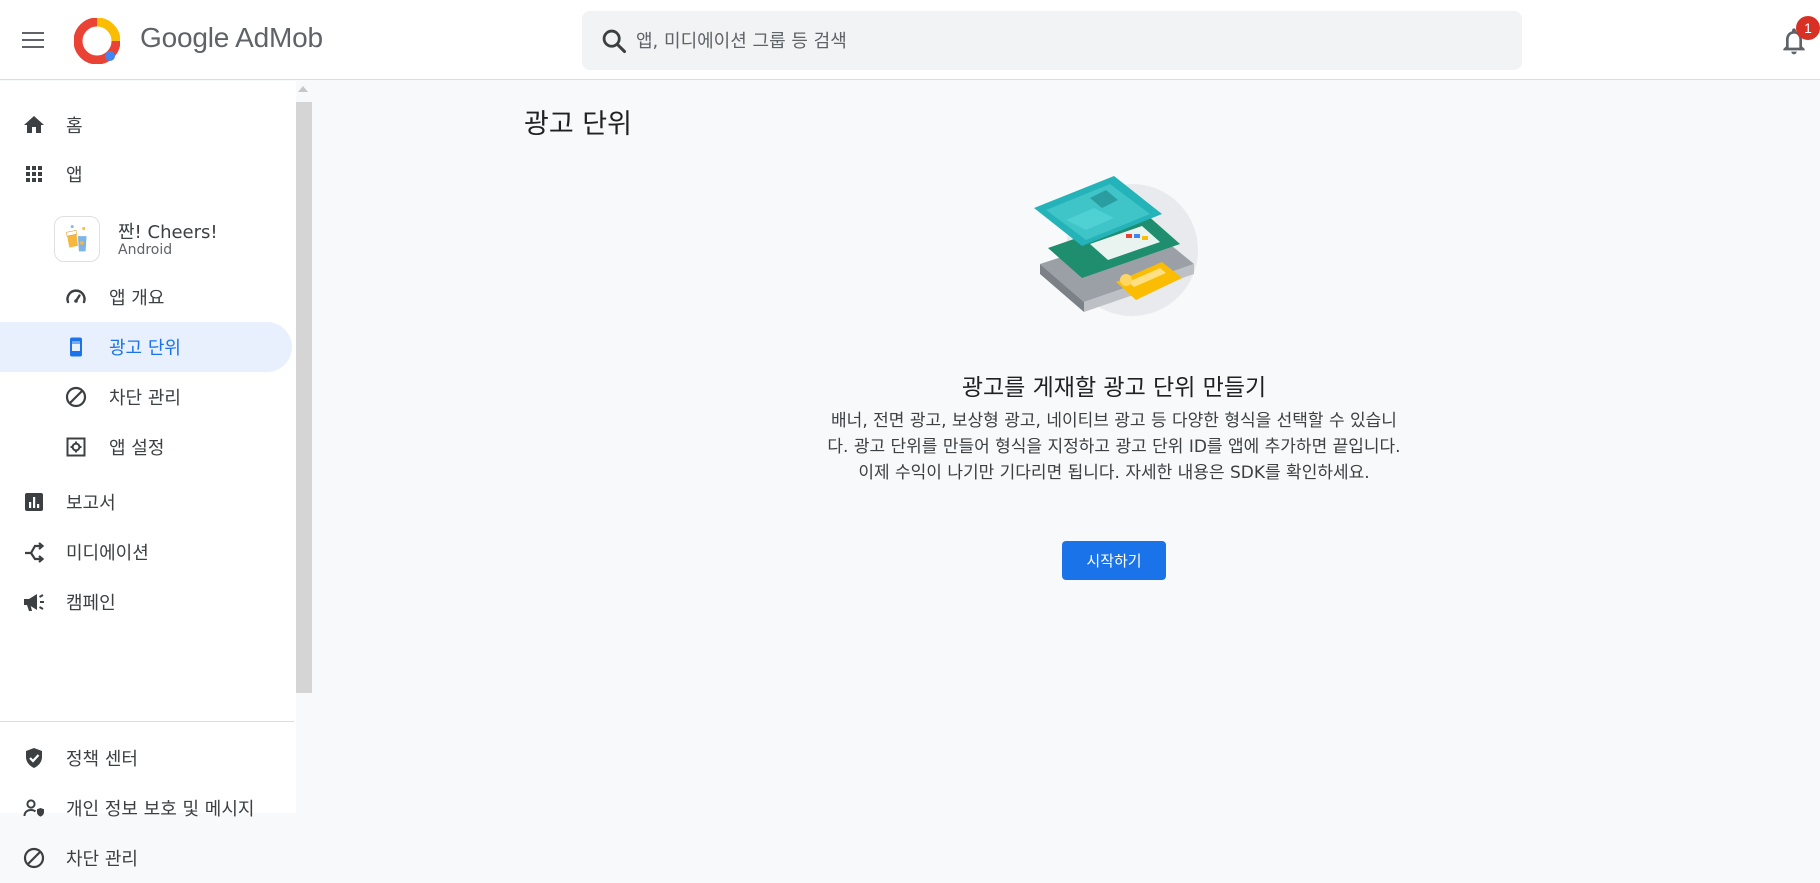 The image size is (1820, 883). Describe the element at coordinates (137, 448) in the screenshot. I see `nav-label: 앱 설정` at that location.